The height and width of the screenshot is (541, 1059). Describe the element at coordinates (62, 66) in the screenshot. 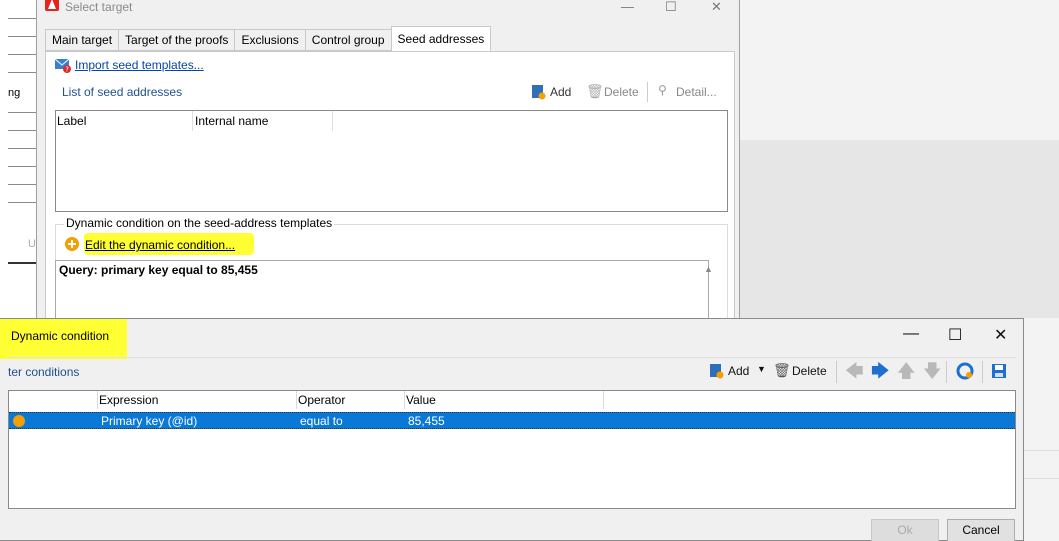

I see `import-envelope-icon: ?` at that location.